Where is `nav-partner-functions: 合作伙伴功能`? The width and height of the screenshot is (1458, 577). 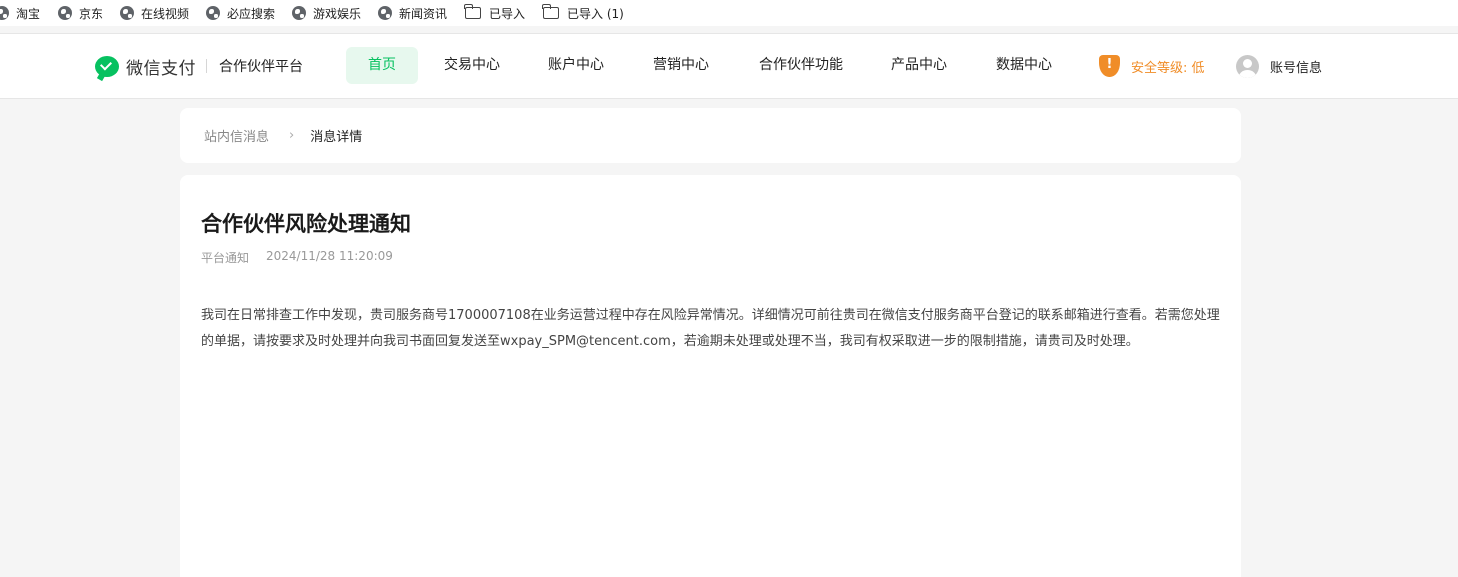 nav-partner-functions: 合作伙伴功能 is located at coordinates (801, 65).